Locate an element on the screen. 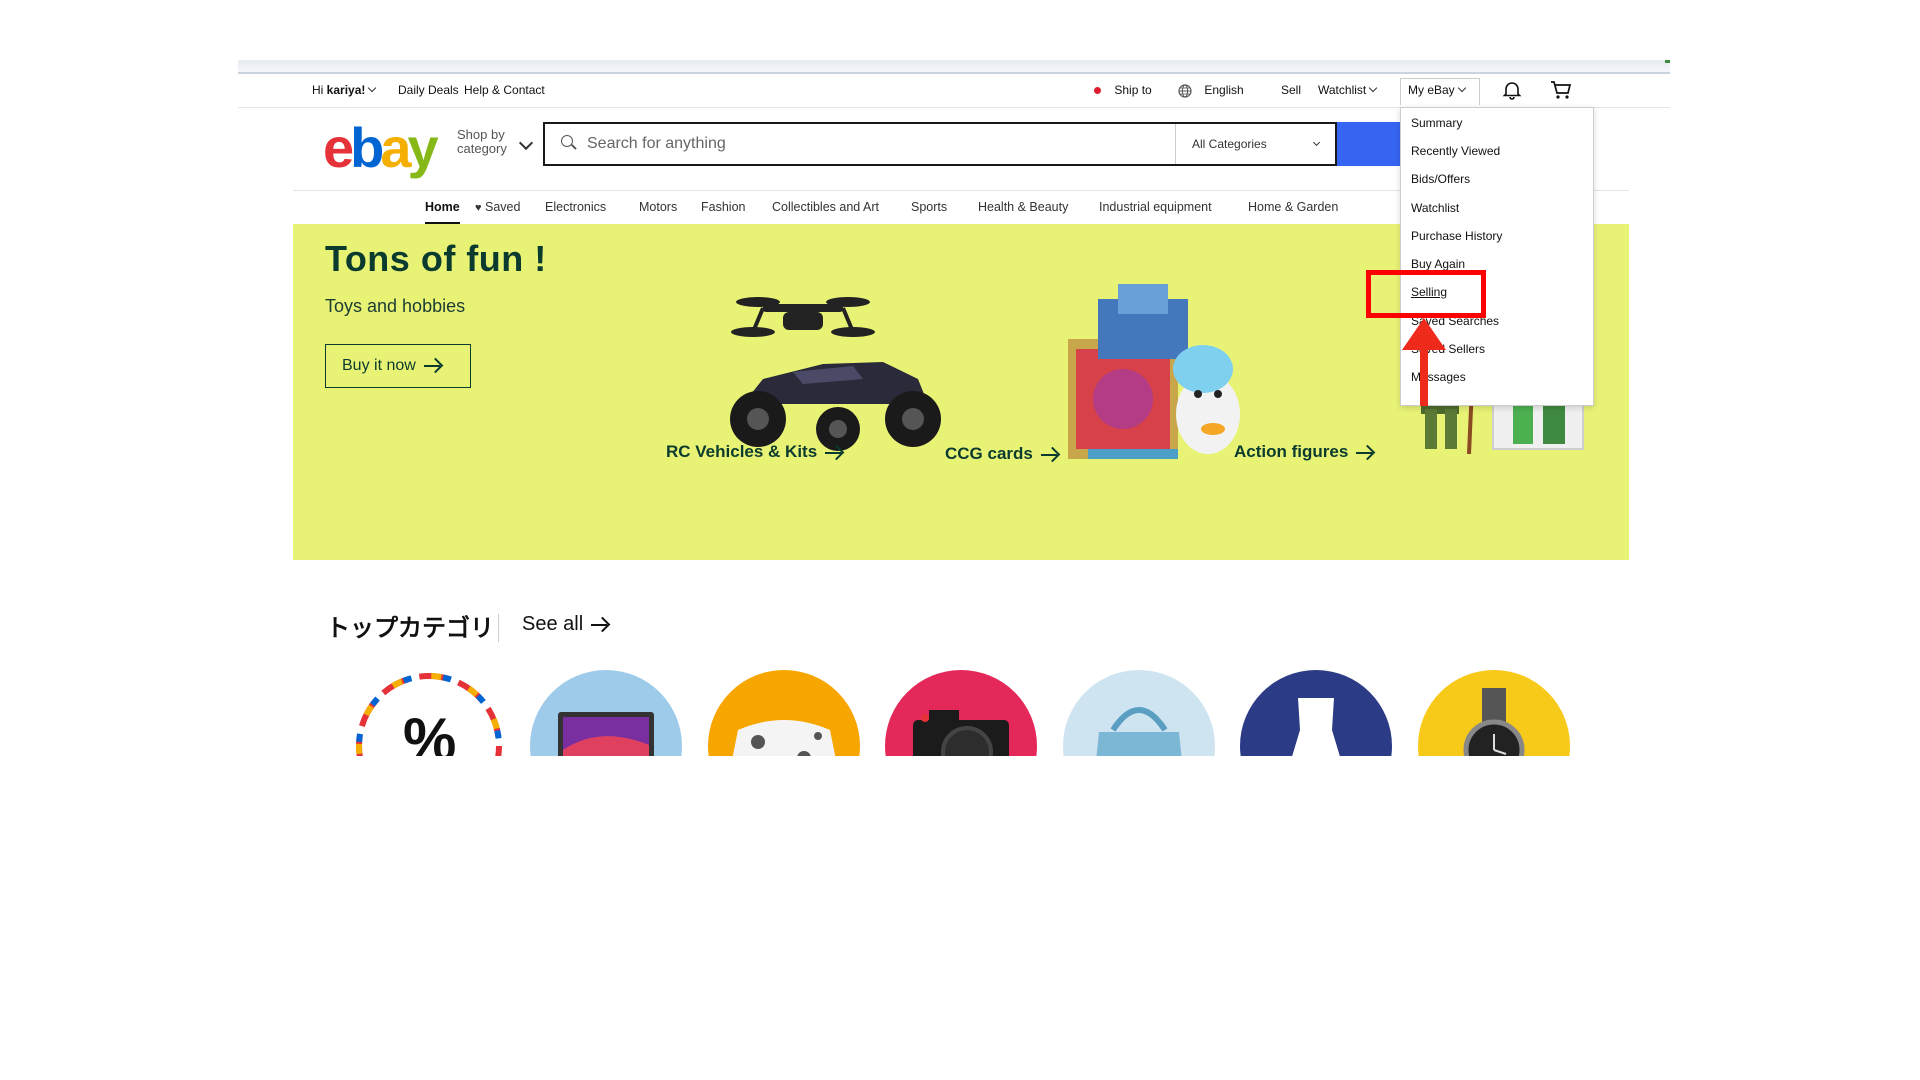 This screenshot has height=1080, width=1920. search-input is located at coordinates (877, 144).